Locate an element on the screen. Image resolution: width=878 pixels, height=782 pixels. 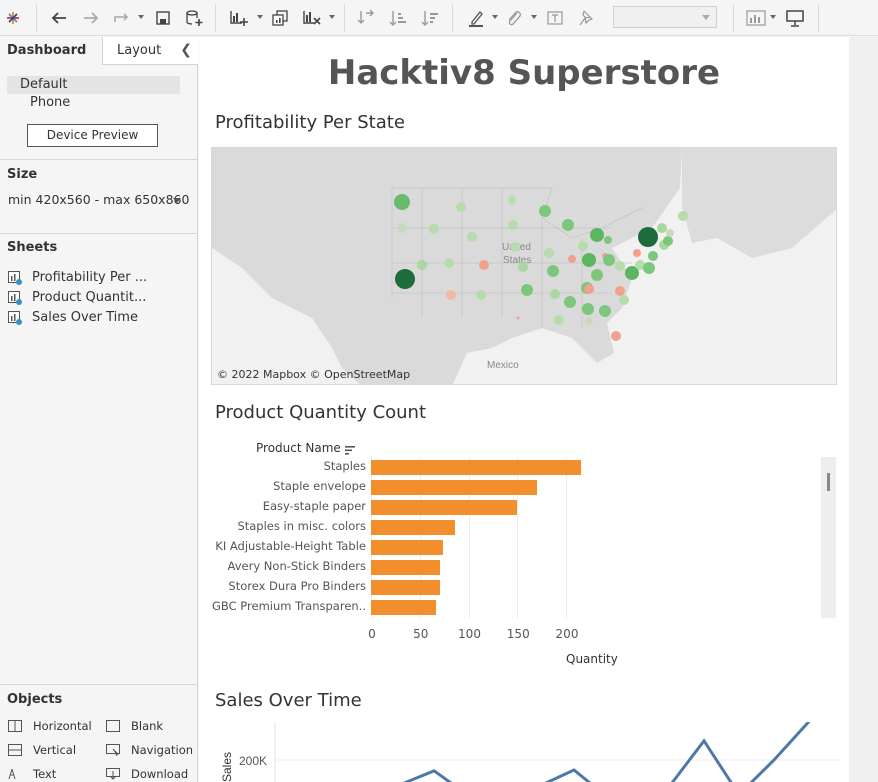
bar-category-label: Staples in misc. colors is located at coordinates (282, 526).